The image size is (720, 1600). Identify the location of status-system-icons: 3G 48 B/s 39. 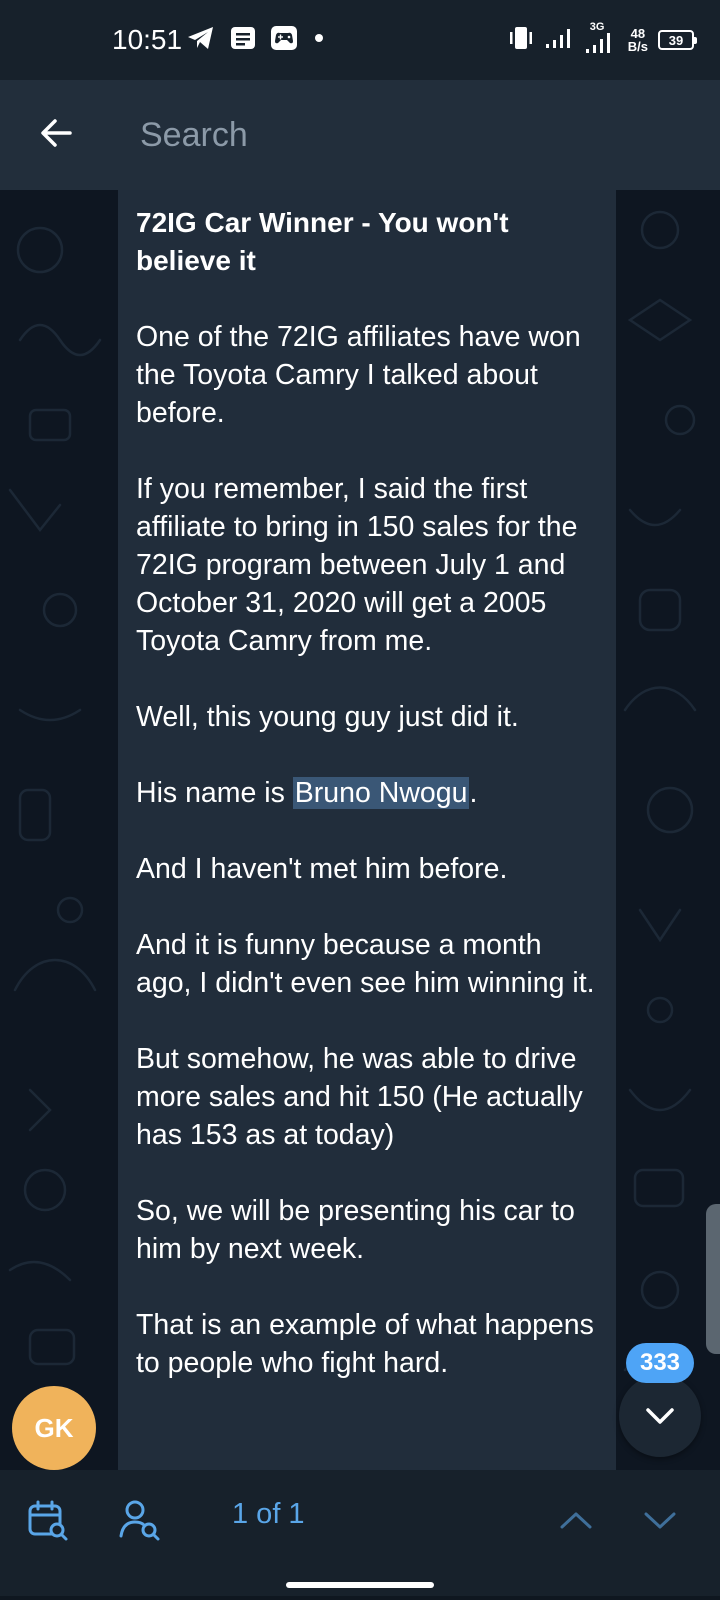
(602, 39).